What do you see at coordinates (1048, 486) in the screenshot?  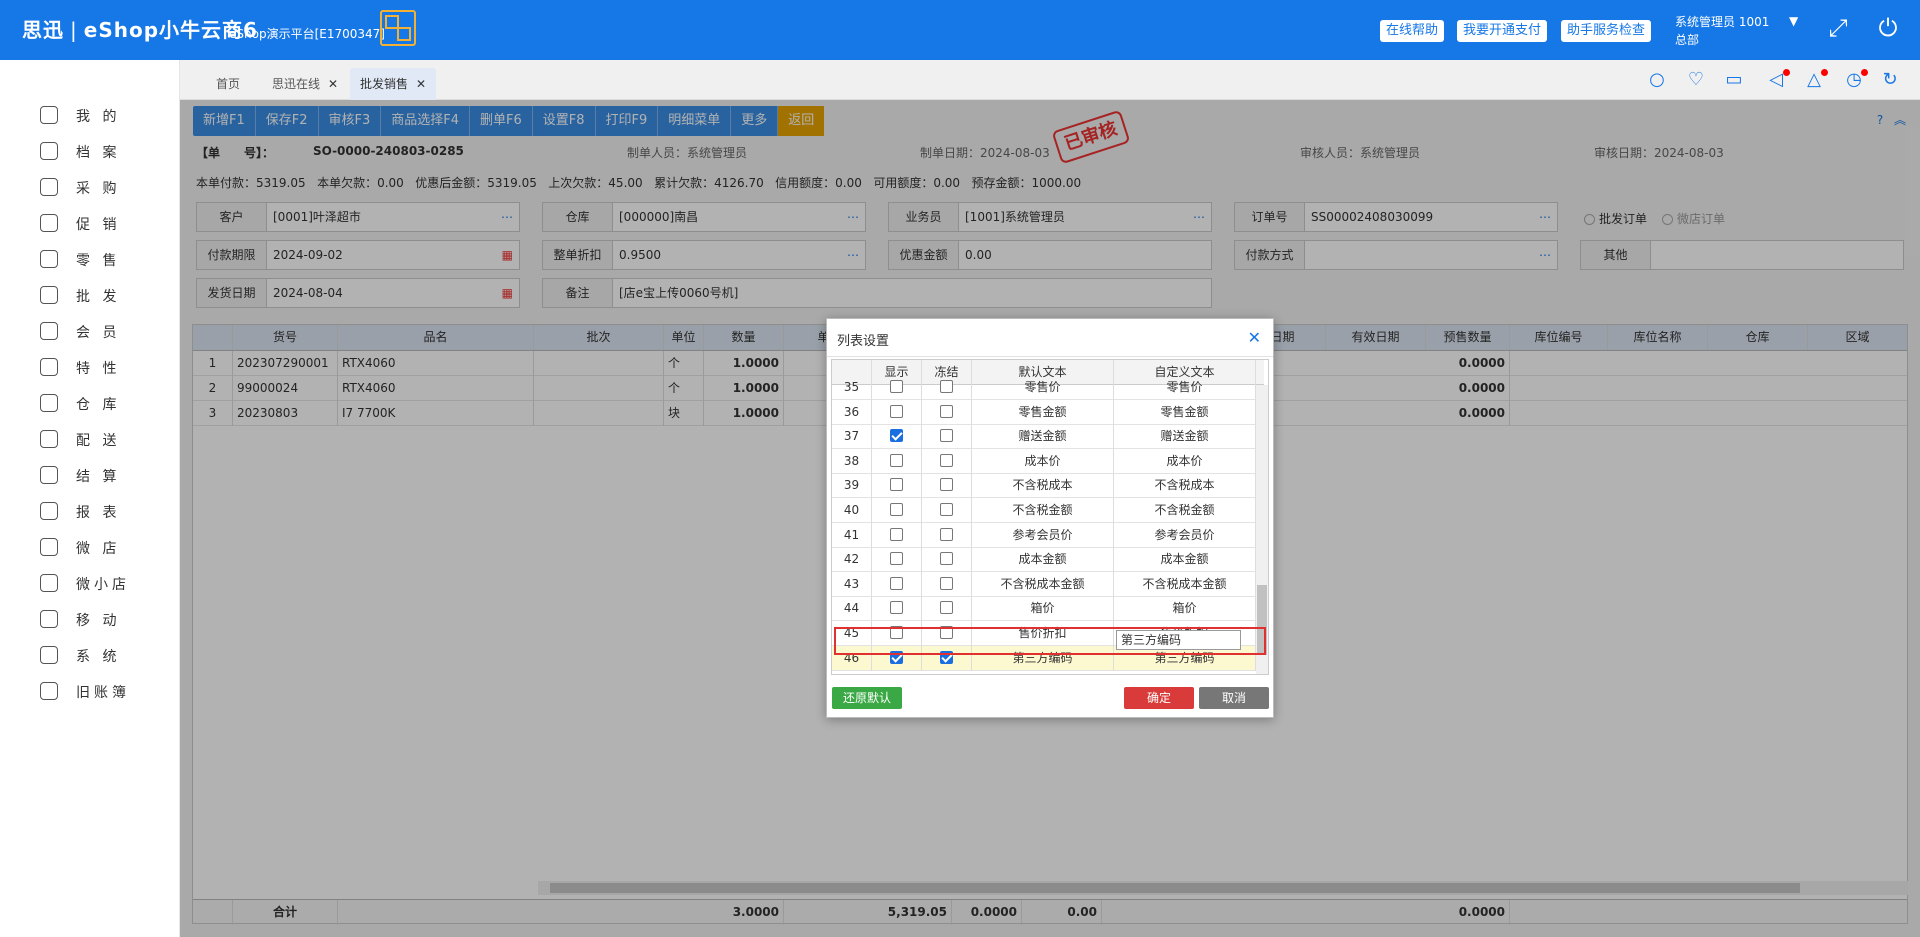 I see `column-setting-row: 39 不含税成本 不含税成本` at bounding box center [1048, 486].